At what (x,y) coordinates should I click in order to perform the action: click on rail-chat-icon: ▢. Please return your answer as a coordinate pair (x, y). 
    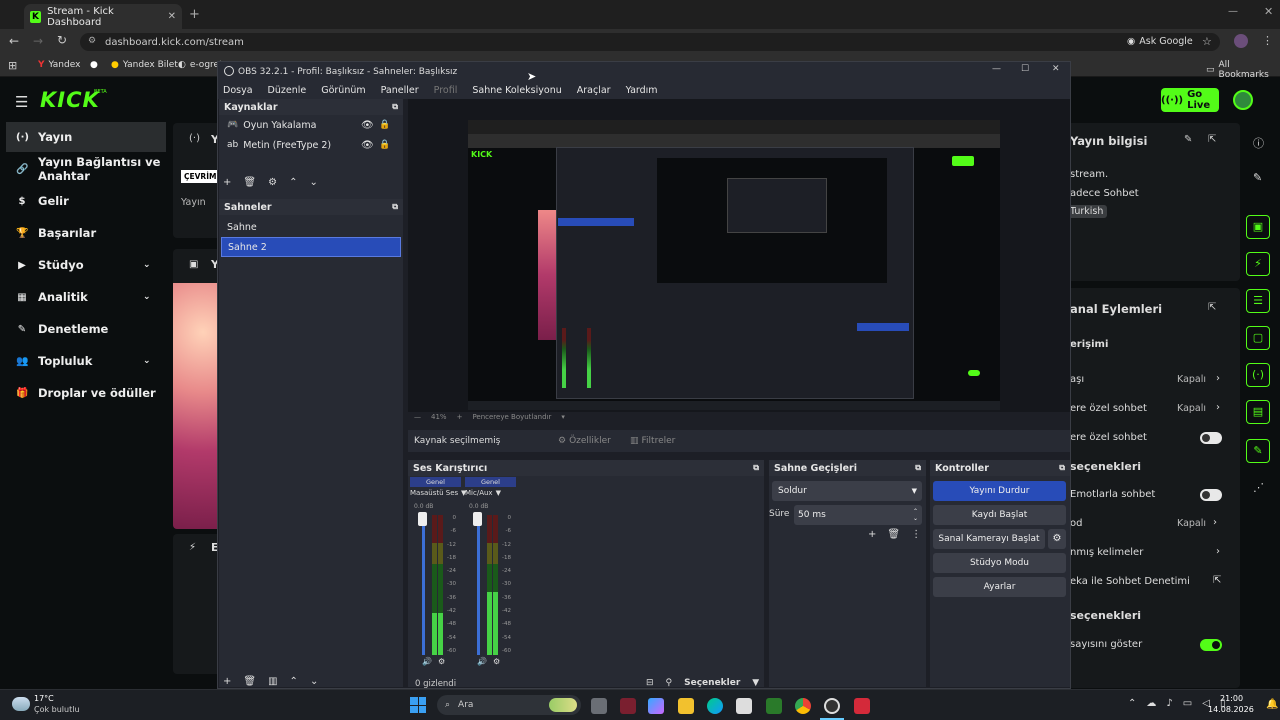
    Looking at the image, I should click on (1258, 338).